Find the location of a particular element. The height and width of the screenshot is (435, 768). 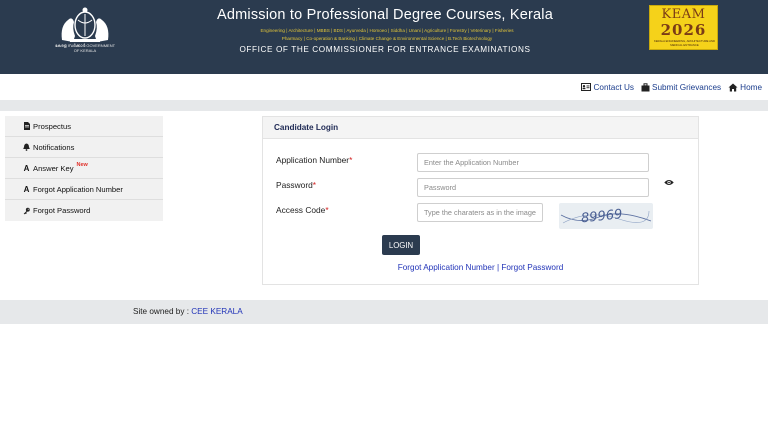

contact-us-link: Contact Us is located at coordinates (607, 87).